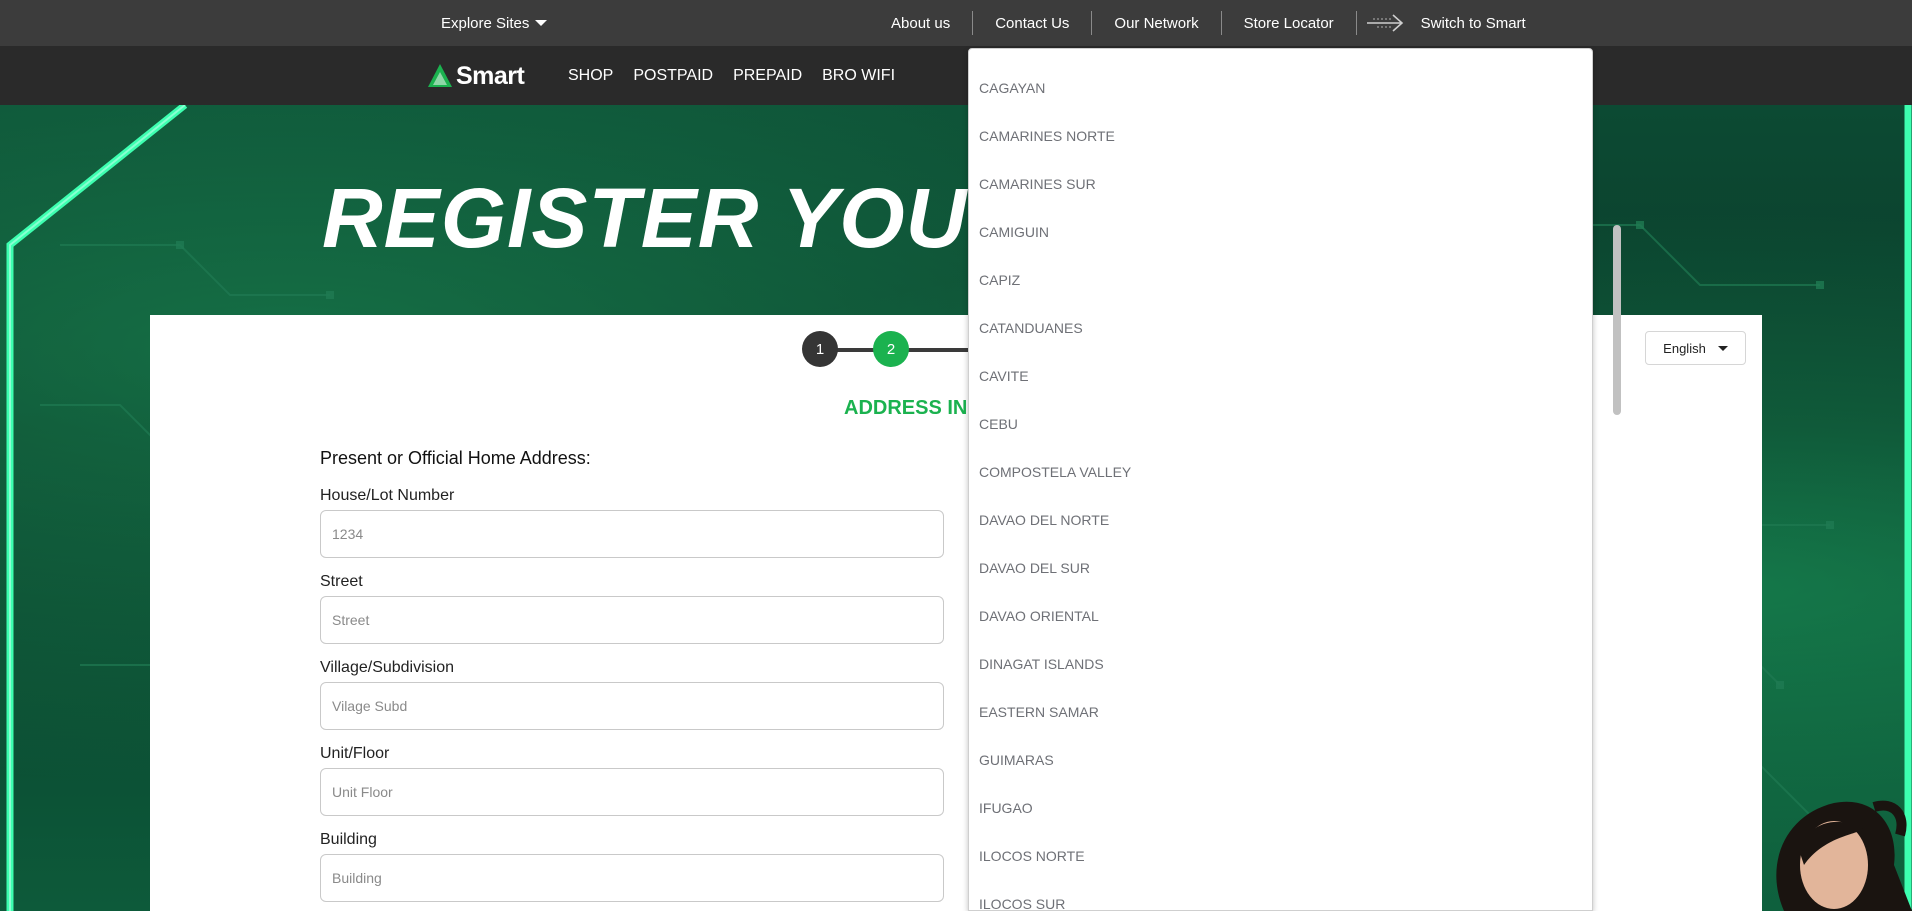  I want to click on explore-sites-label: Explore Sites, so click(485, 23).